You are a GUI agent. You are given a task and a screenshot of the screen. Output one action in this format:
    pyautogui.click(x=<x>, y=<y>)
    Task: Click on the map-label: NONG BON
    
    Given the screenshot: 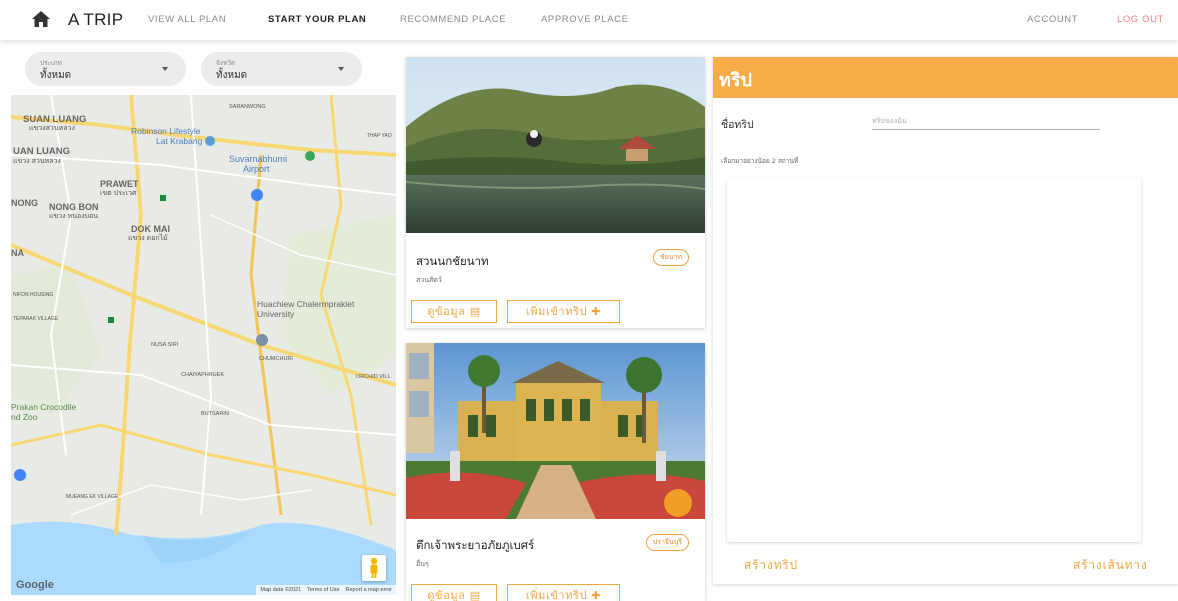 What is the action you would take?
    pyautogui.click(x=74, y=207)
    